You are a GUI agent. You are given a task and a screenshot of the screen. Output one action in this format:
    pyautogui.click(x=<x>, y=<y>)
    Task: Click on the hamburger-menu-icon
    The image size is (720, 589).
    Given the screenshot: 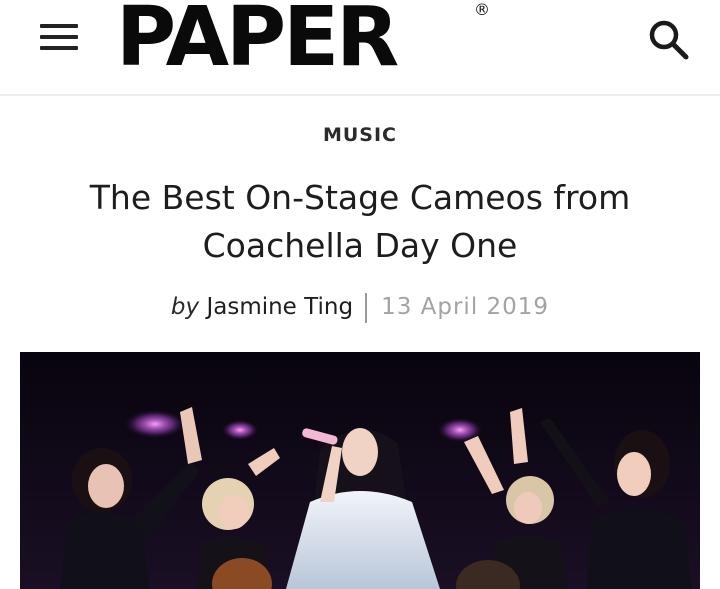 What is the action you would take?
    pyautogui.click(x=60, y=37)
    